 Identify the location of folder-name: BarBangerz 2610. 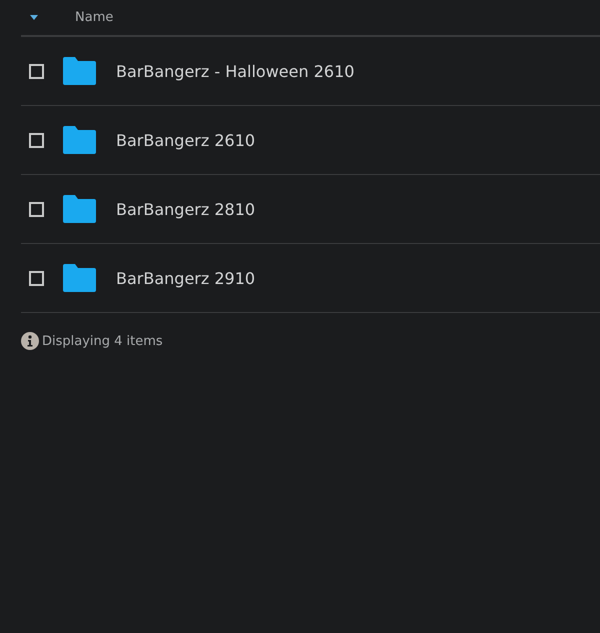
(186, 140).